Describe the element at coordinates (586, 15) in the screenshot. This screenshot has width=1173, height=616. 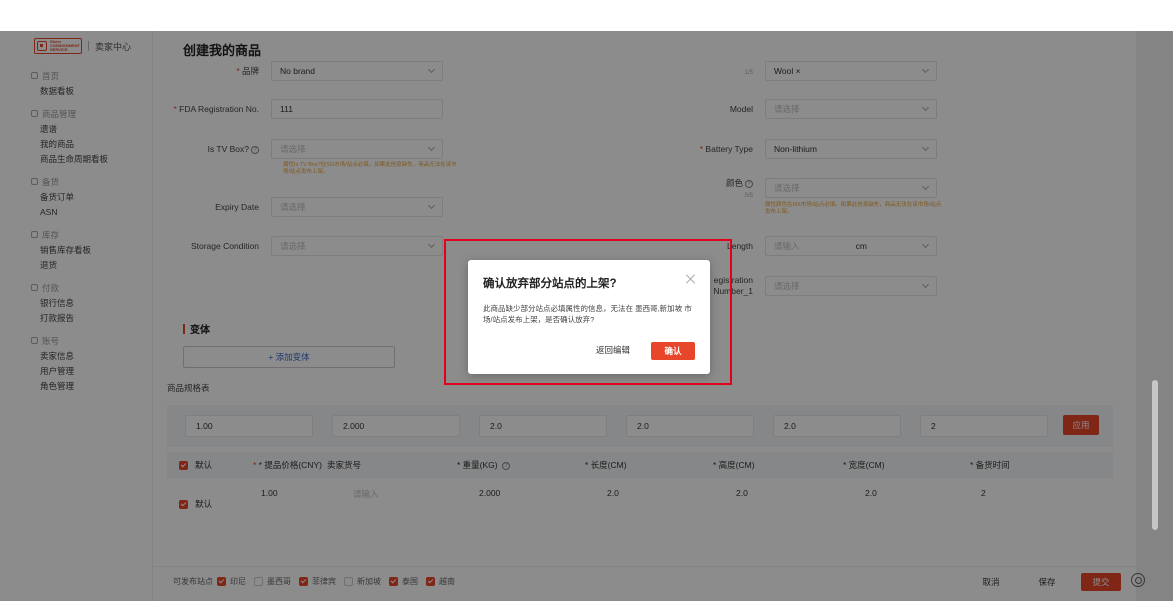
I see `top-blank-area` at that location.